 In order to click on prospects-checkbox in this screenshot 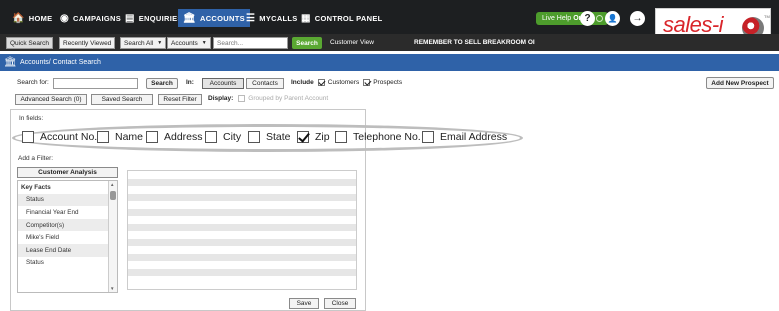, I will do `click(367, 82)`.